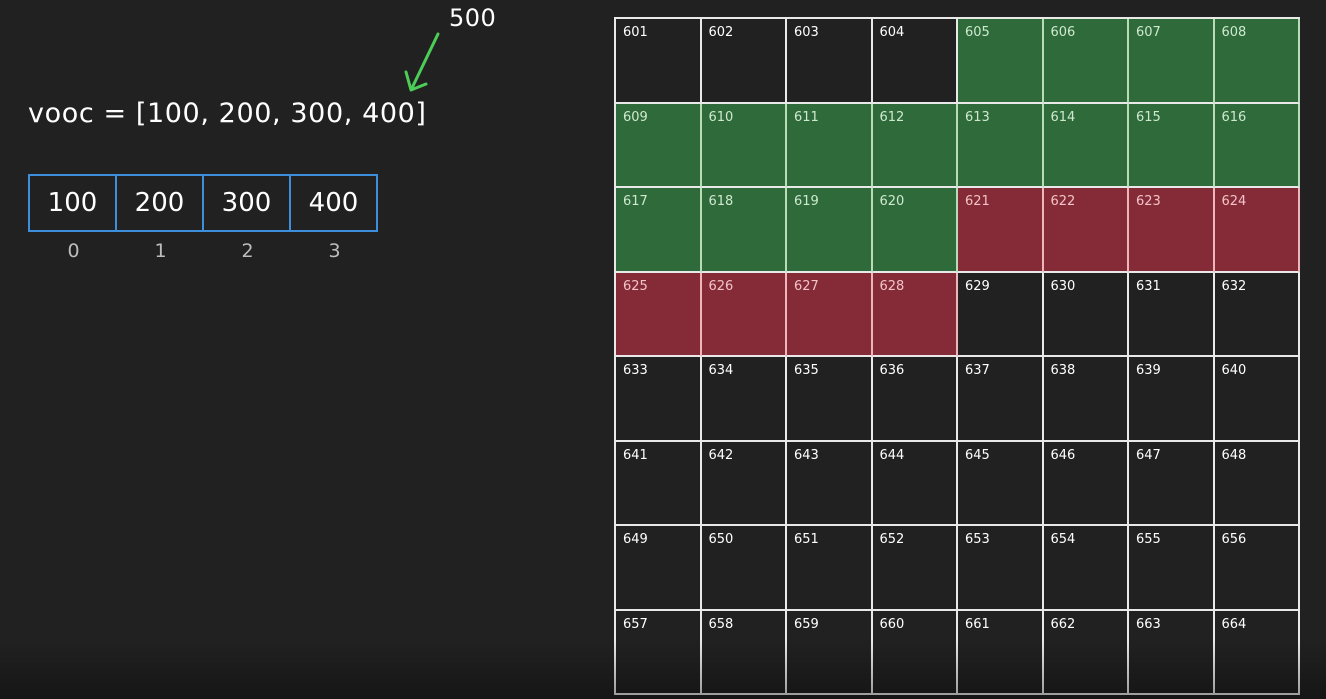  What do you see at coordinates (1001, 568) in the screenshot?
I see `memory-cell-653: 653` at bounding box center [1001, 568].